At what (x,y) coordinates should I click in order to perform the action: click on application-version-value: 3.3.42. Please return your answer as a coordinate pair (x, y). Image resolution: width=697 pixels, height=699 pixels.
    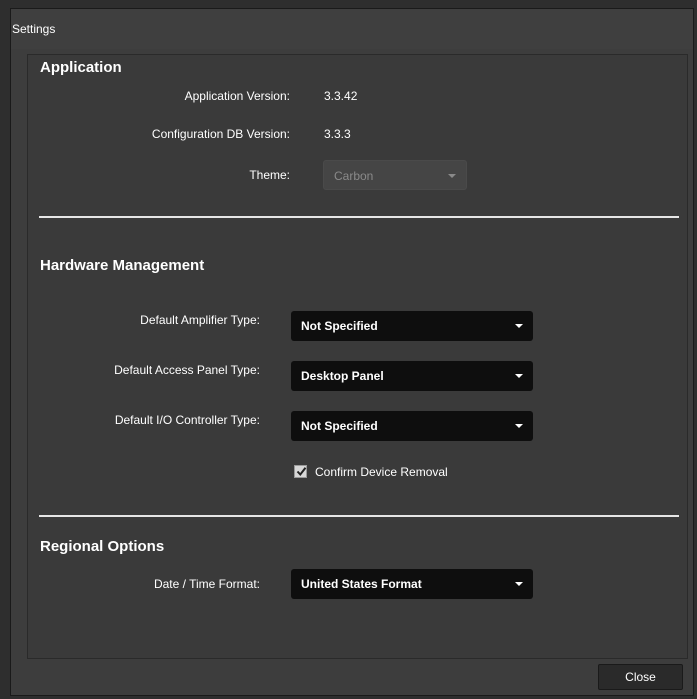
    Looking at the image, I should click on (341, 96).